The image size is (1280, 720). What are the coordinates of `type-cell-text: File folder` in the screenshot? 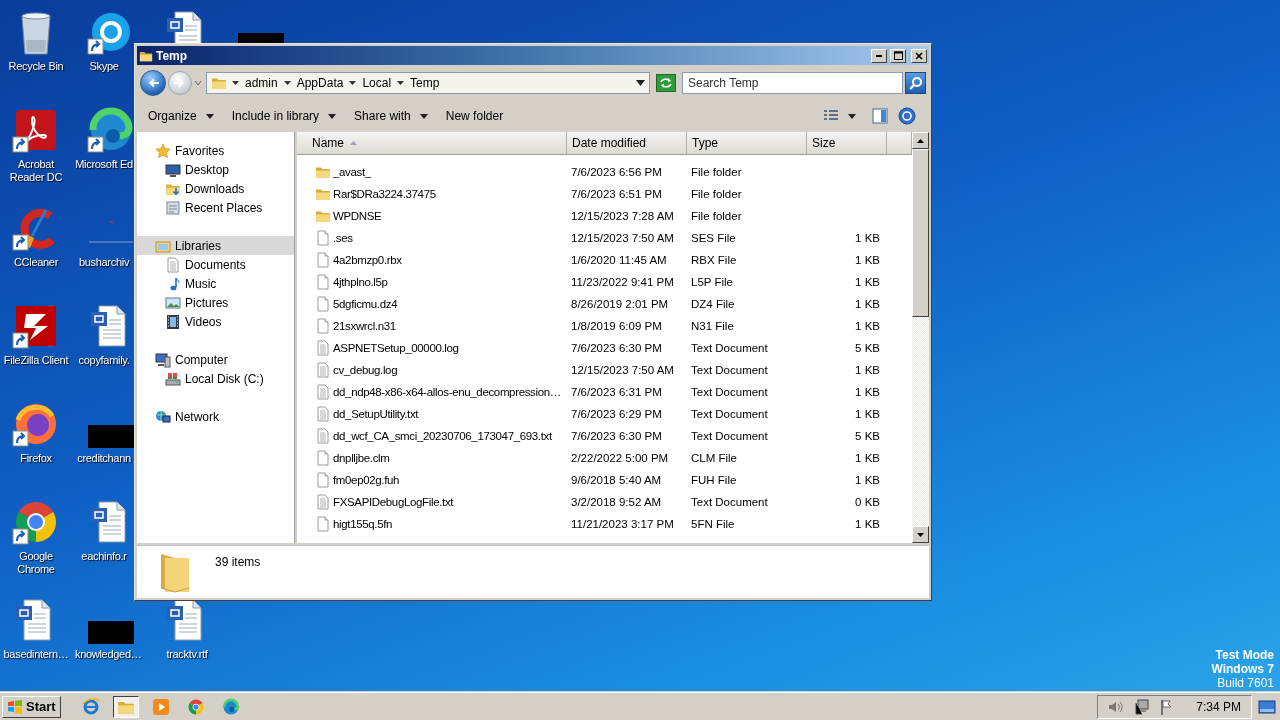 It's located at (716, 172).